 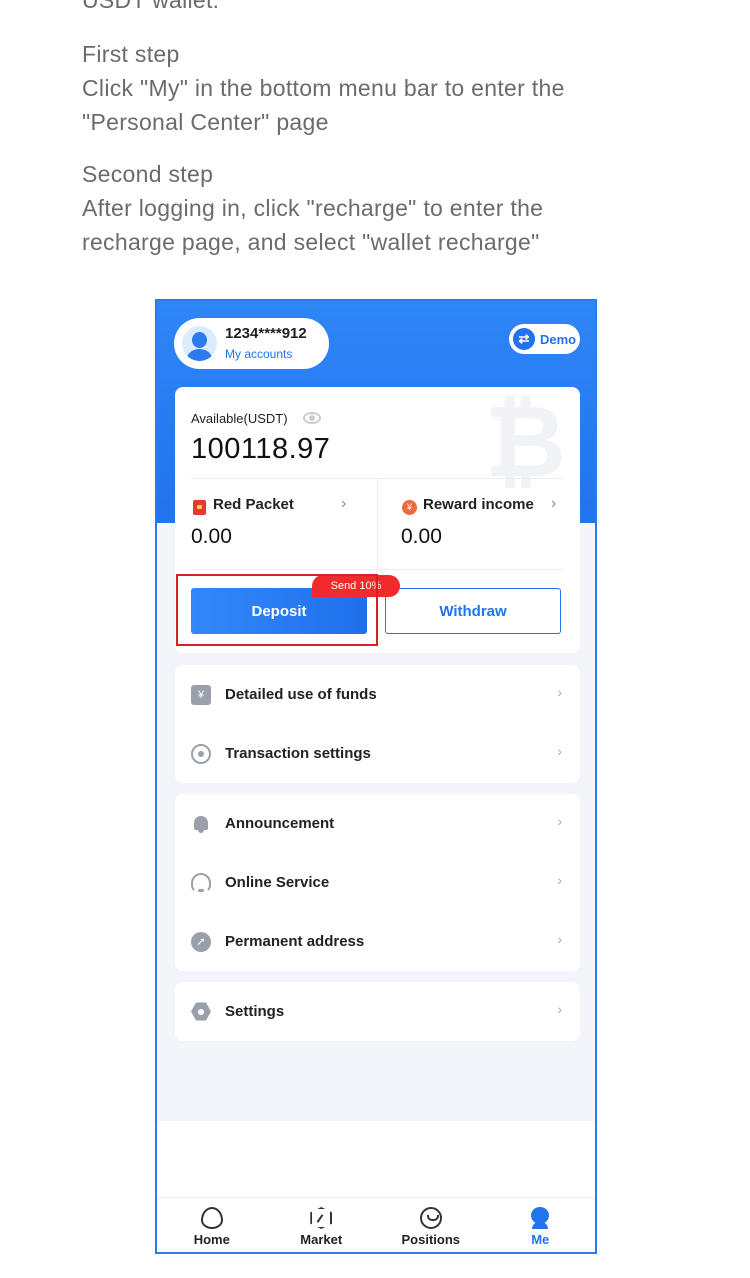 I want to click on menu-group-settings: Settings ›, so click(x=377, y=1011).